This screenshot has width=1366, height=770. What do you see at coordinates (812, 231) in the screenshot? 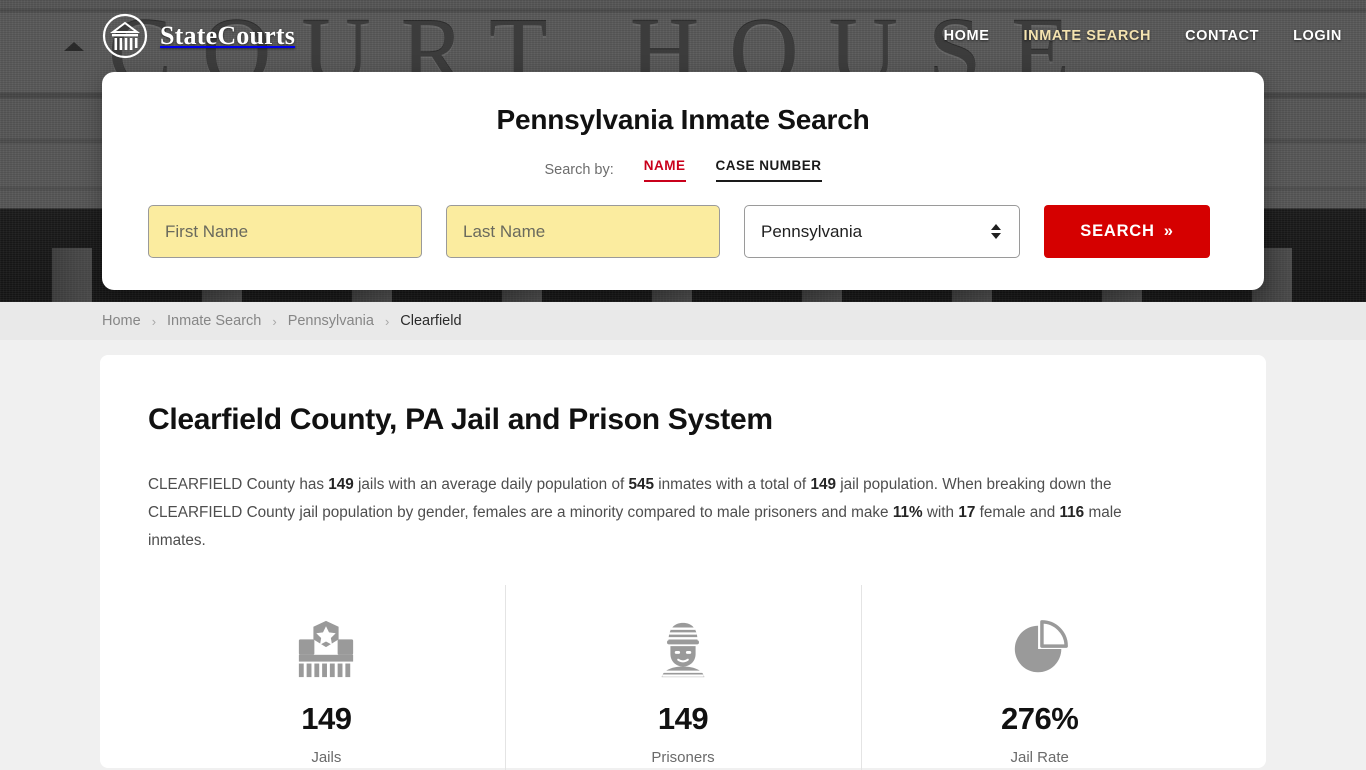
I see `state-select-value: Pennsylvania` at bounding box center [812, 231].